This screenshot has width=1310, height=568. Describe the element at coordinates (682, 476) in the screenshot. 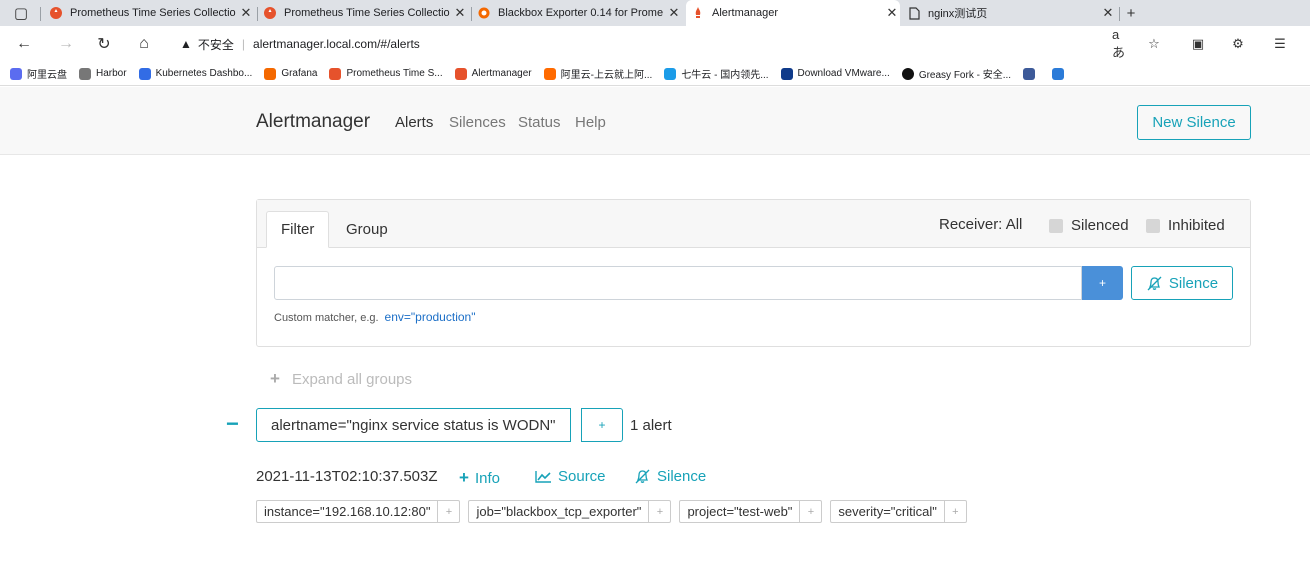

I see `silence-label: Silence` at that location.